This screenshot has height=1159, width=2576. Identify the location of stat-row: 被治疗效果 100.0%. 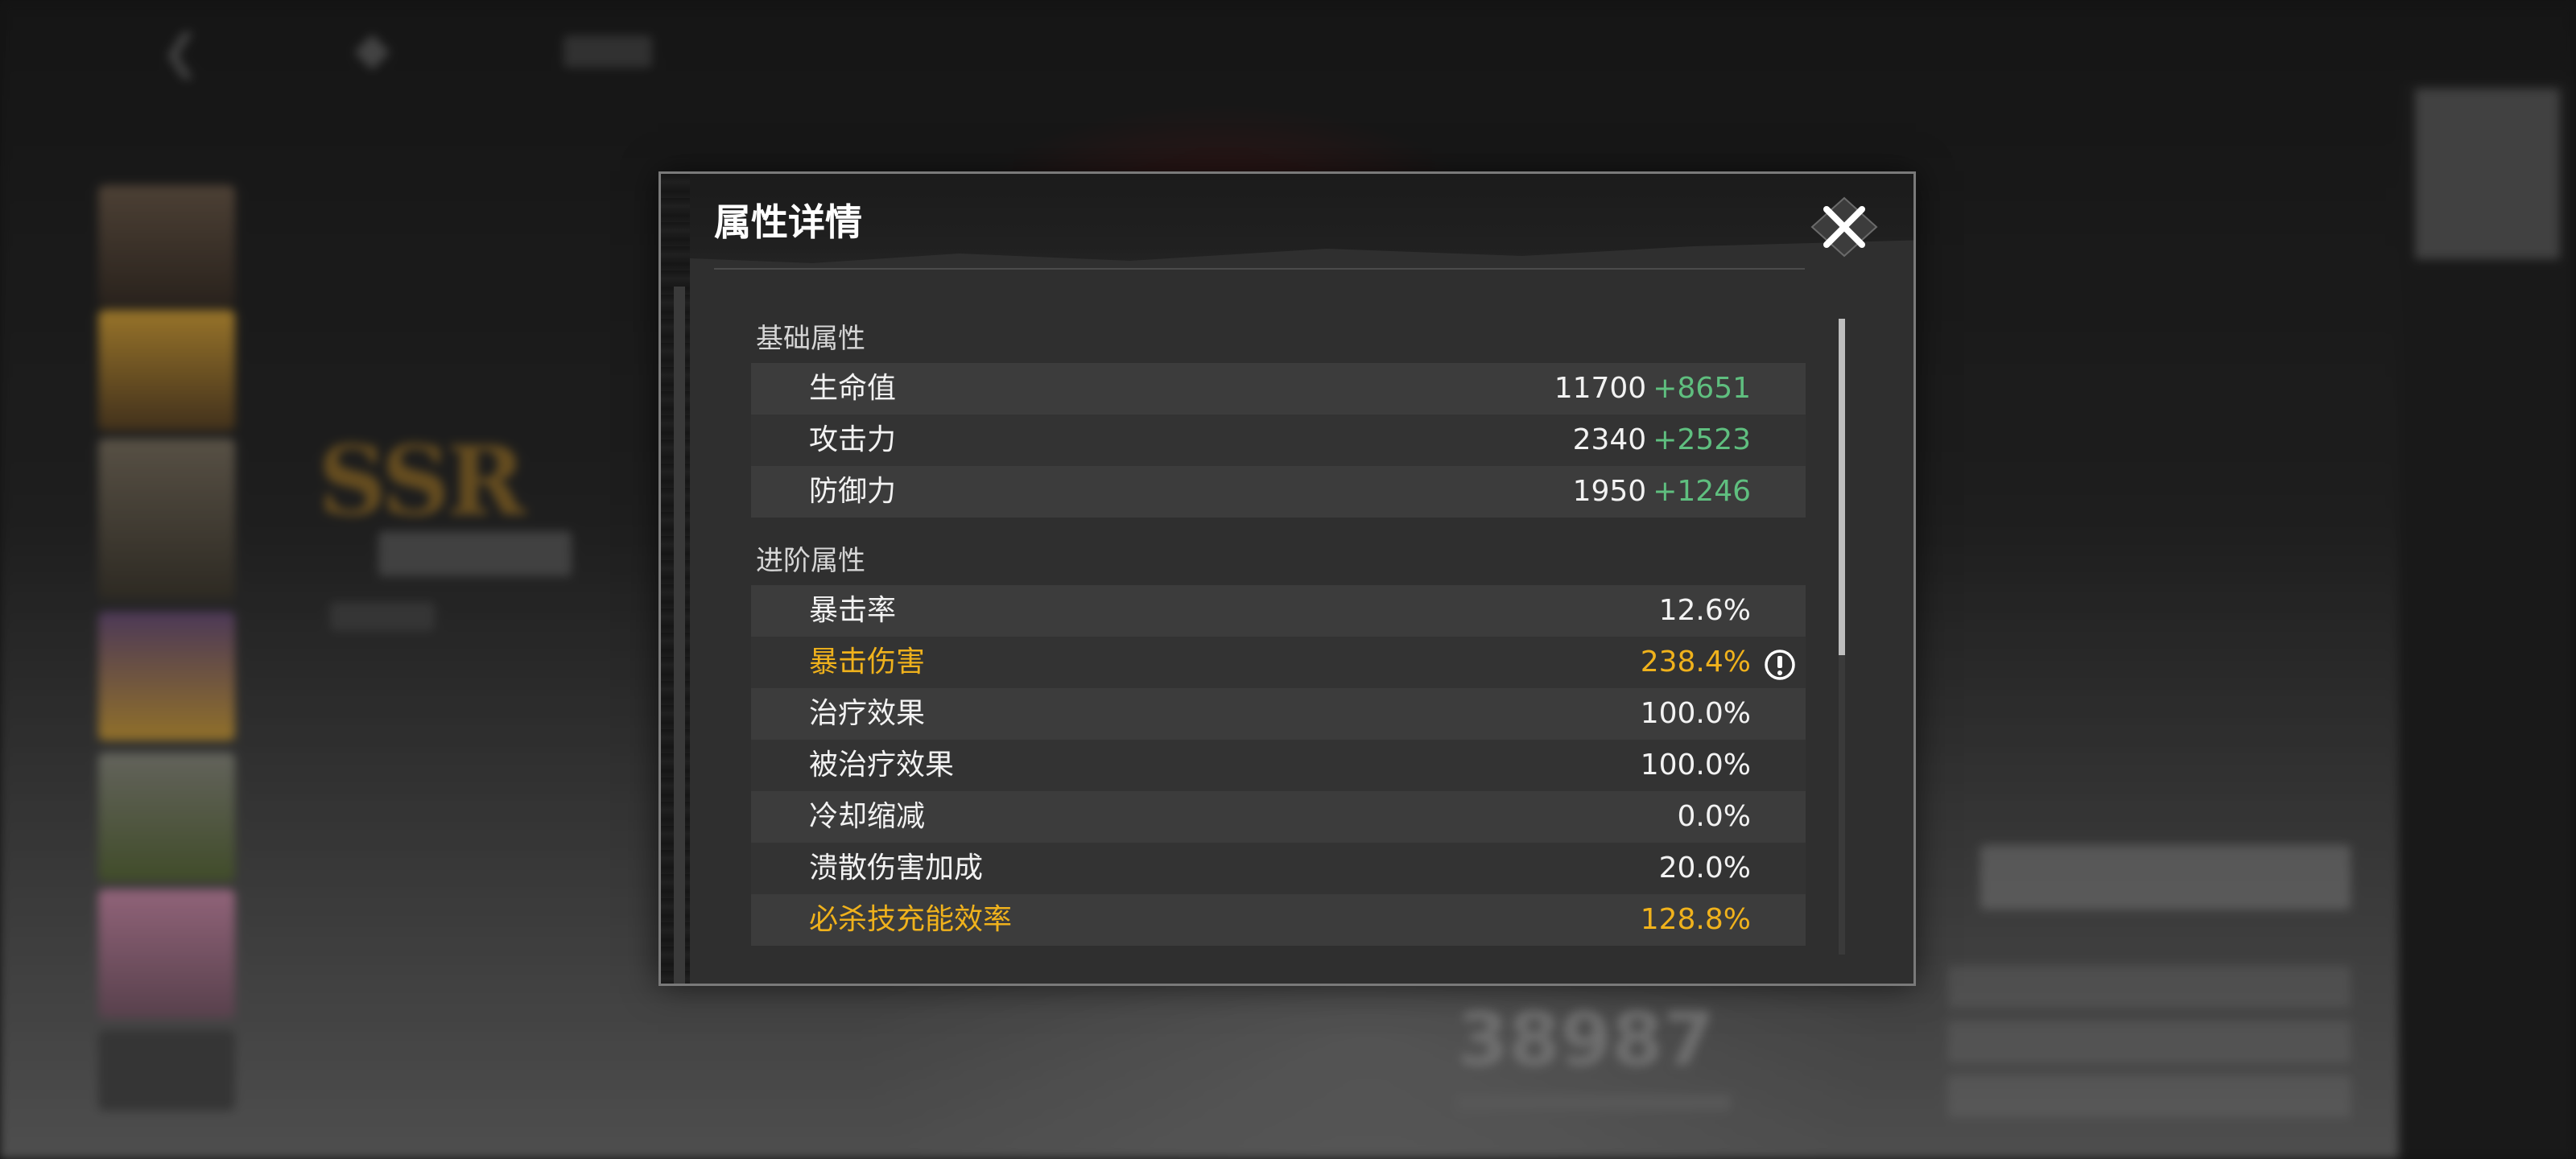
(1278, 765).